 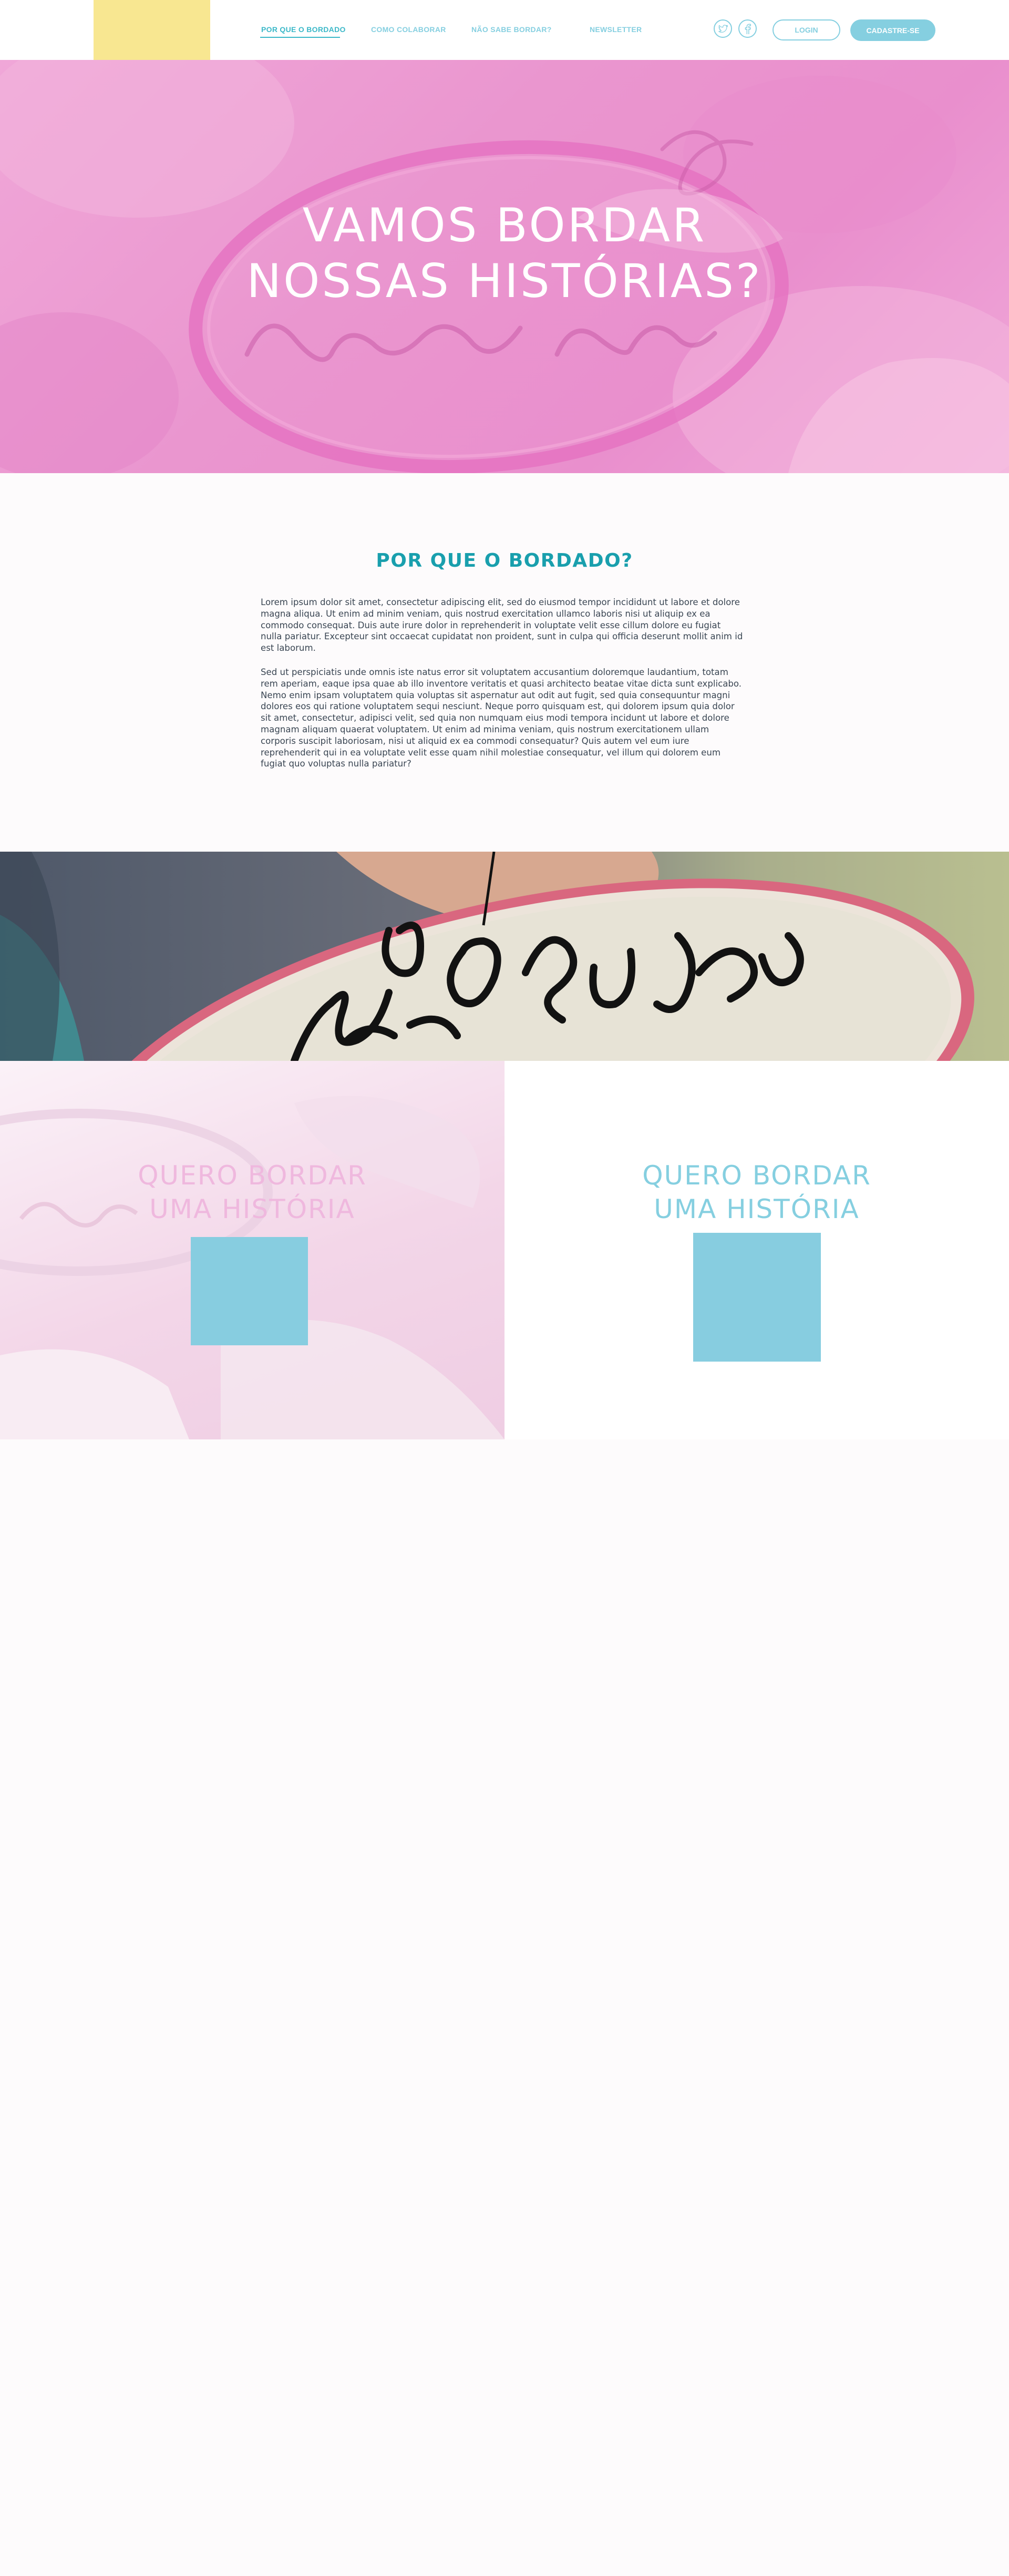 What do you see at coordinates (252, 1192) in the screenshot?
I see `cta-title-left: QUERO BORDAR UMA HISTÓRIA` at bounding box center [252, 1192].